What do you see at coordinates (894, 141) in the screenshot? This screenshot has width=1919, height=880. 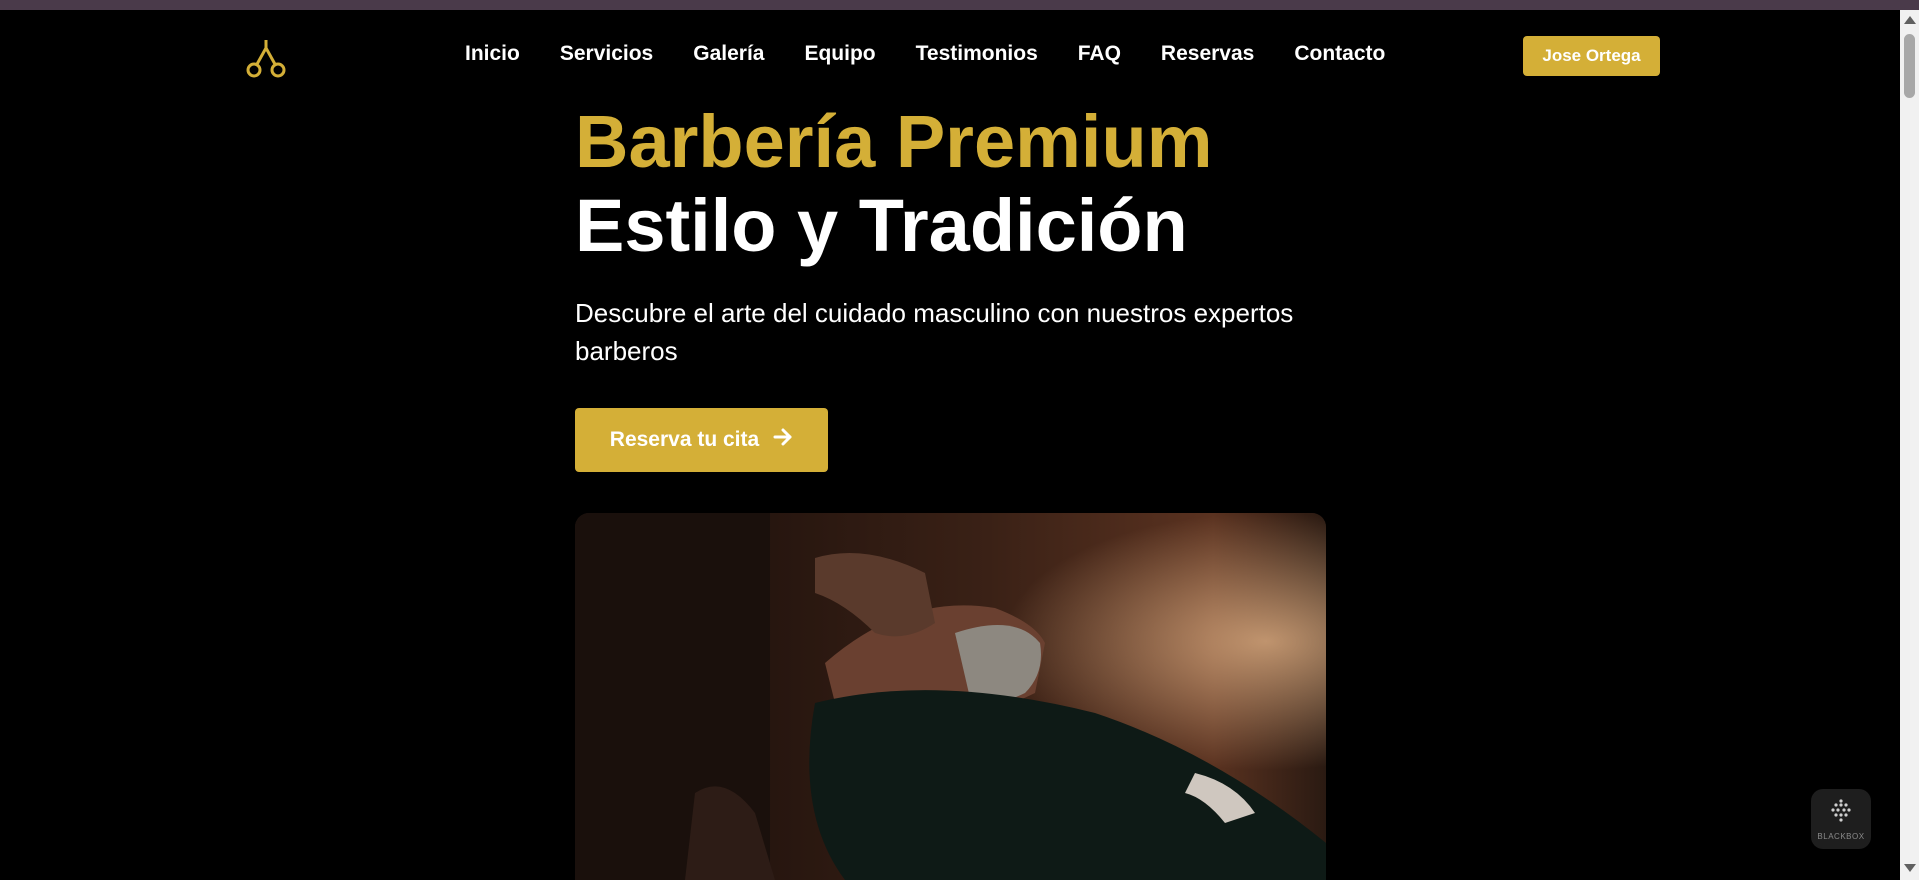 I see `hero-title-accent: Barbería Premium` at bounding box center [894, 141].